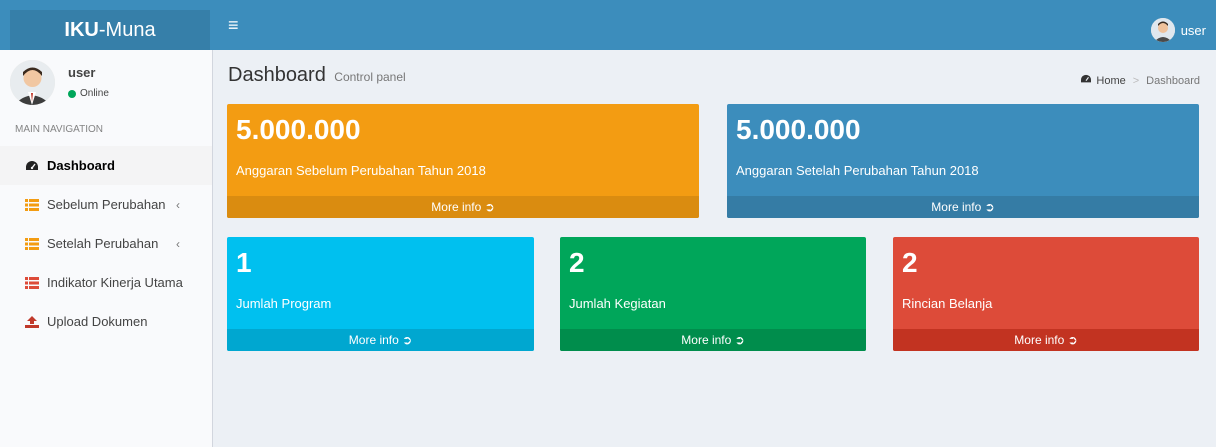 This screenshot has height=447, width=1216. I want to click on nav-header: MAIN NAVIGATION, so click(59, 129).